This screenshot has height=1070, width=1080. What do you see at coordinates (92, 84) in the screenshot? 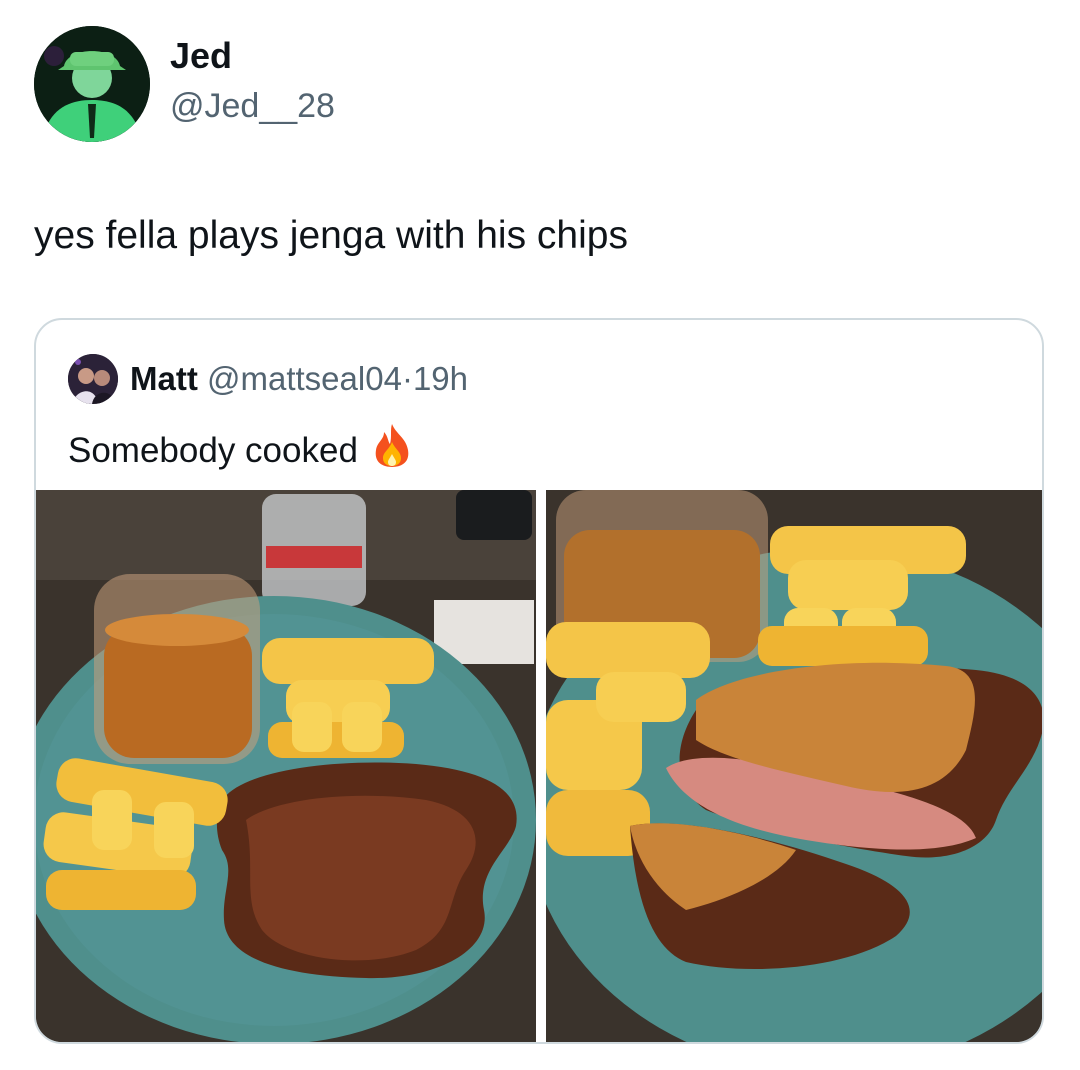
I see `author-avatar` at bounding box center [92, 84].